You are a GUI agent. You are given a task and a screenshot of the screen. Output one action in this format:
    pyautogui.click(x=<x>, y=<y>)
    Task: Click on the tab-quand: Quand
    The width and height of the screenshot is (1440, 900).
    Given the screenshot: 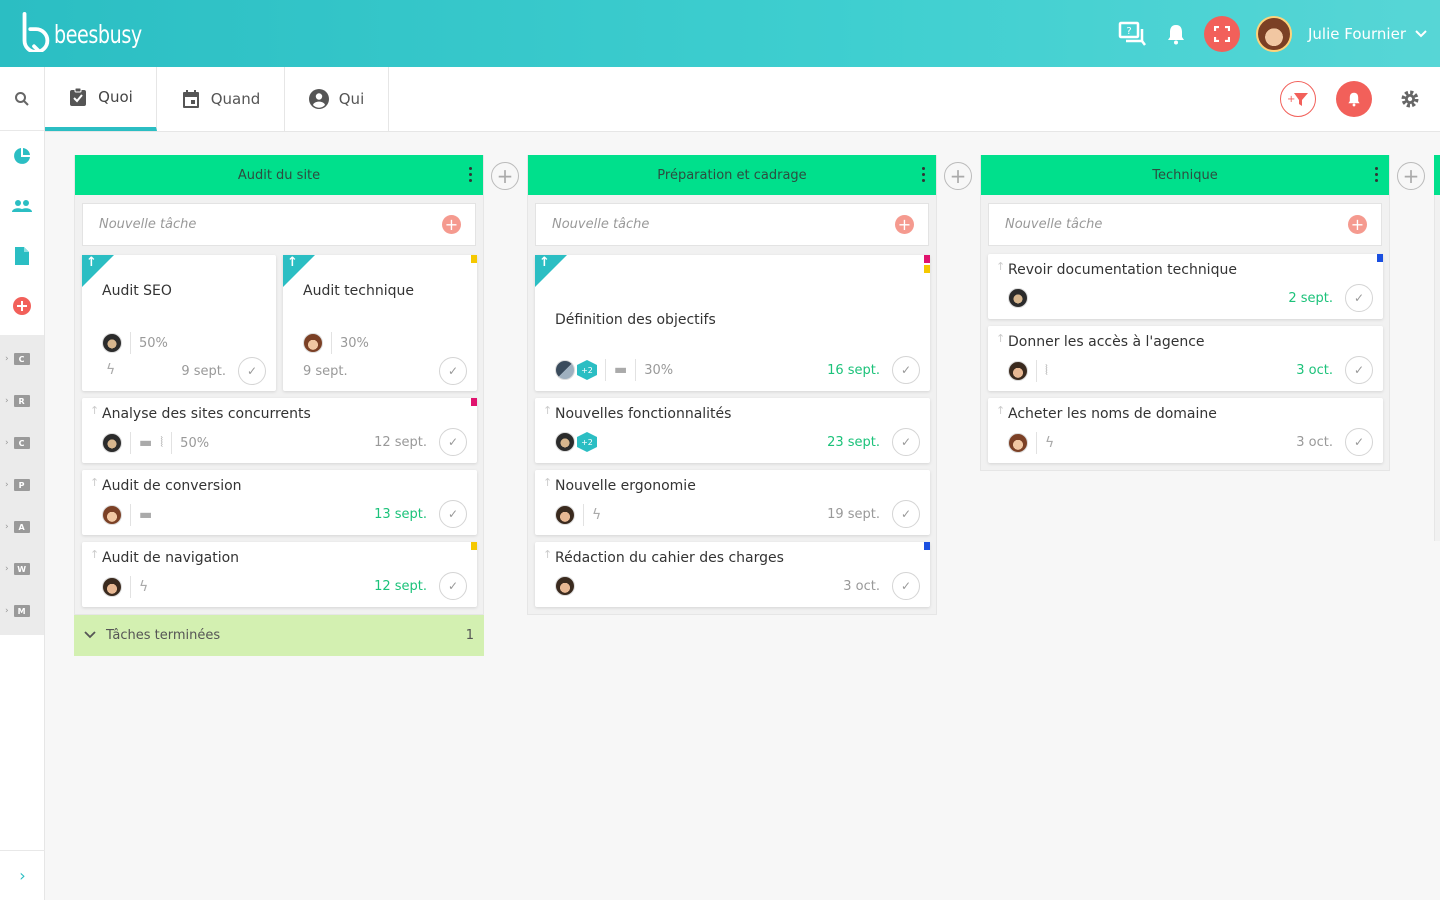 What is the action you would take?
    pyautogui.click(x=221, y=99)
    